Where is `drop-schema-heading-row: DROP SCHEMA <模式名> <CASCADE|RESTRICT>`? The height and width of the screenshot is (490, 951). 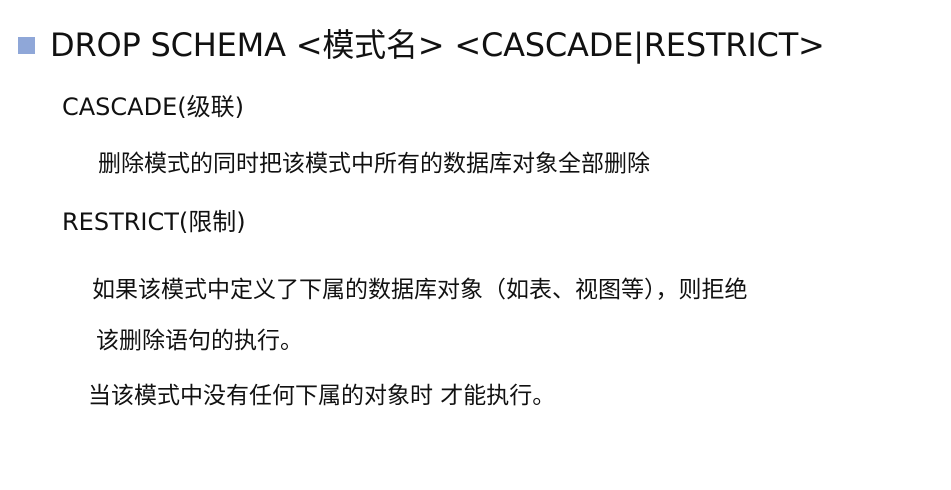 drop-schema-heading-row: DROP SCHEMA <模式名> <CASCADE|RESTRICT> is located at coordinates (480, 45).